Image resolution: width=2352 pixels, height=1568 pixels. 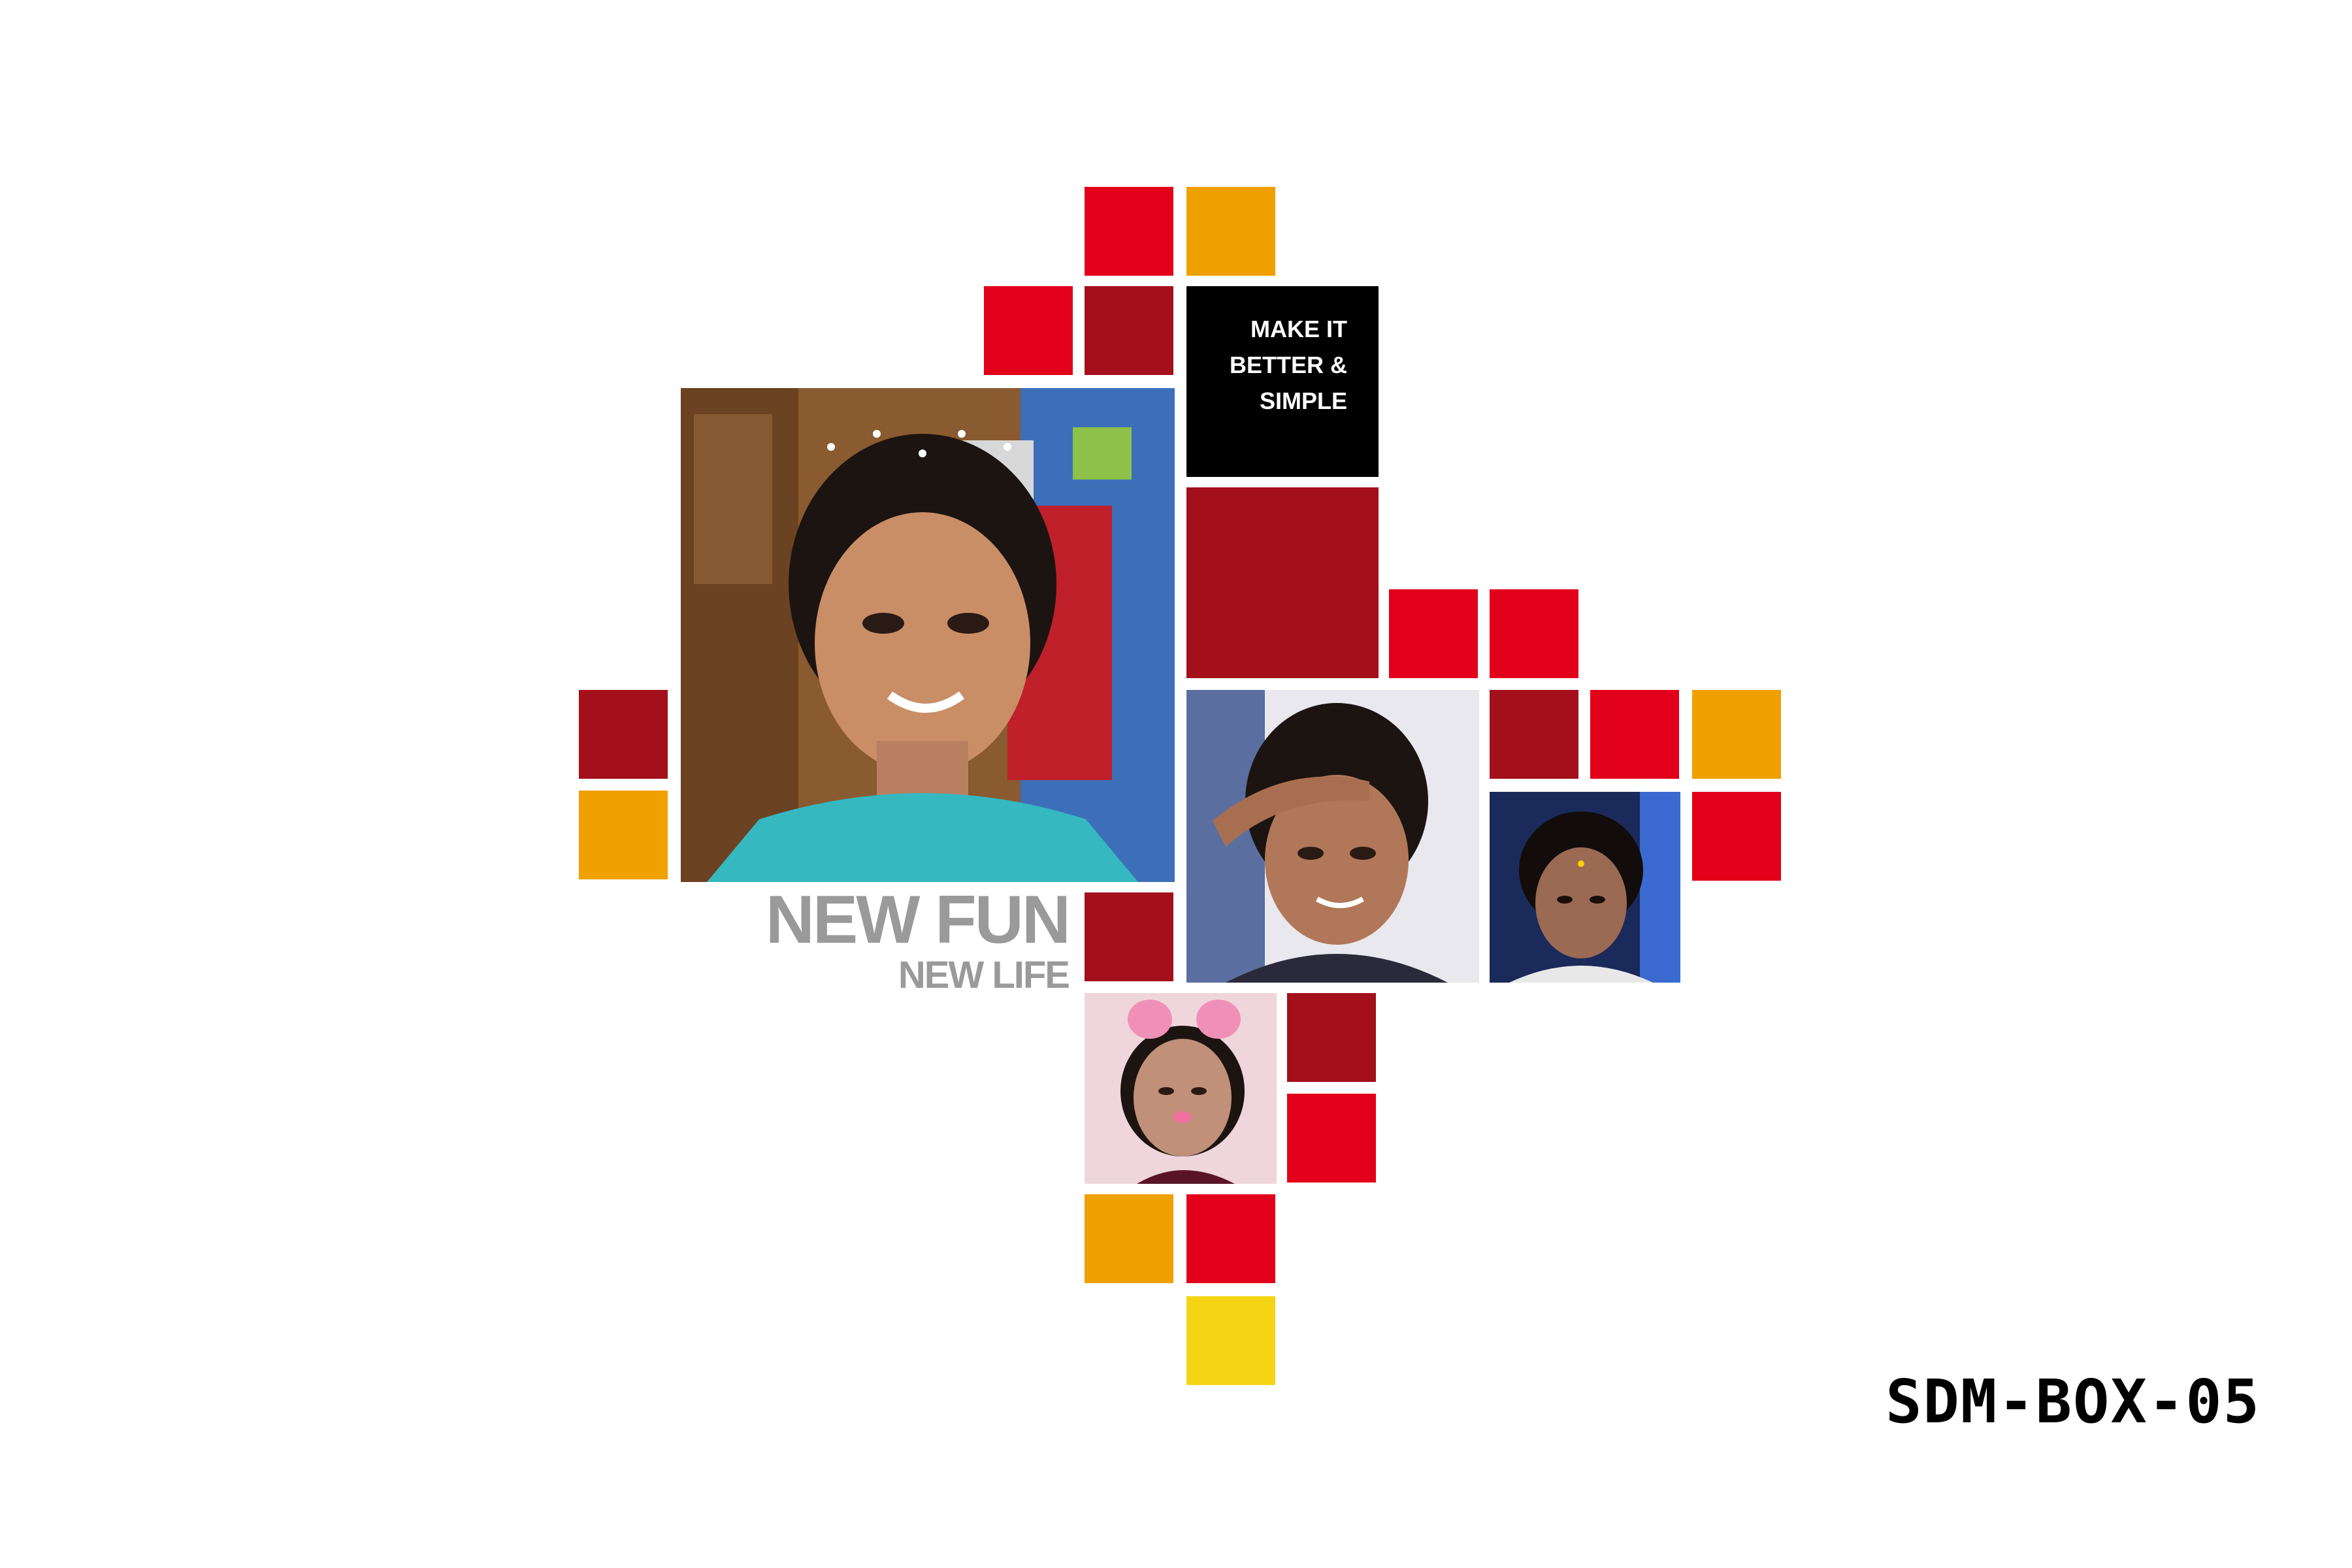 What do you see at coordinates (1282, 582) in the screenshot?
I see `tile-dark-red-large` at bounding box center [1282, 582].